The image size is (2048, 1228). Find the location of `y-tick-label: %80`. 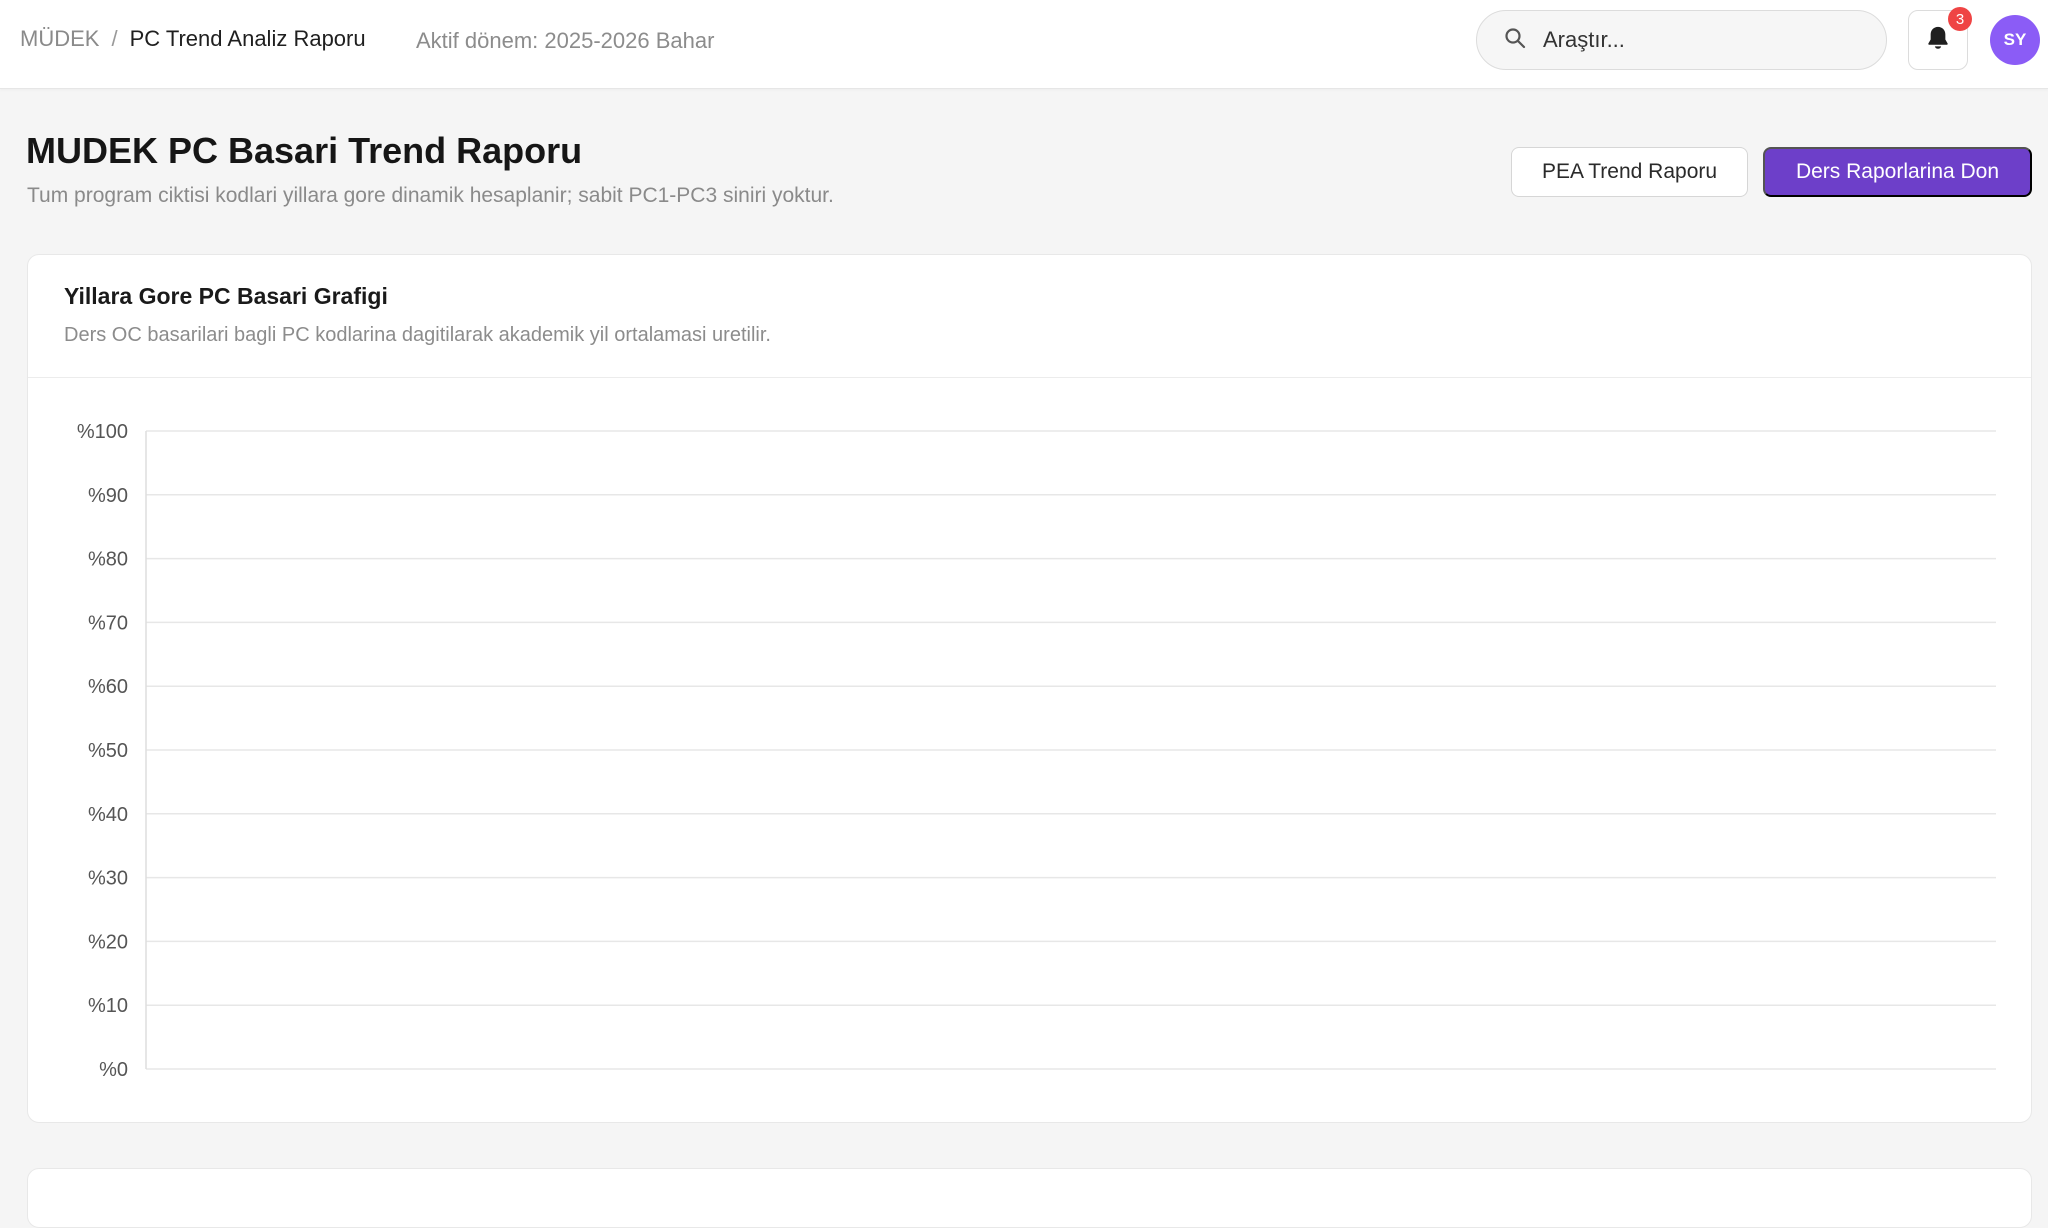

y-tick-label: %80 is located at coordinates (108, 560).